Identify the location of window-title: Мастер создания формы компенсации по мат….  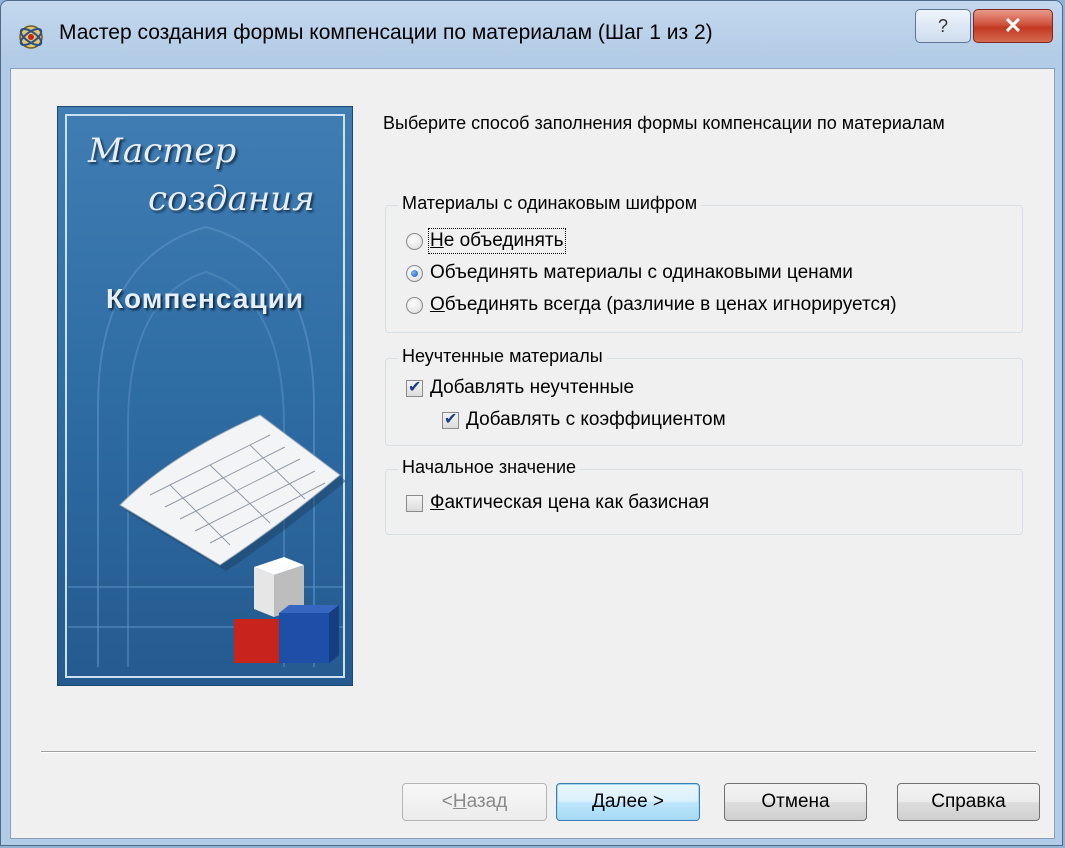
(386, 32).